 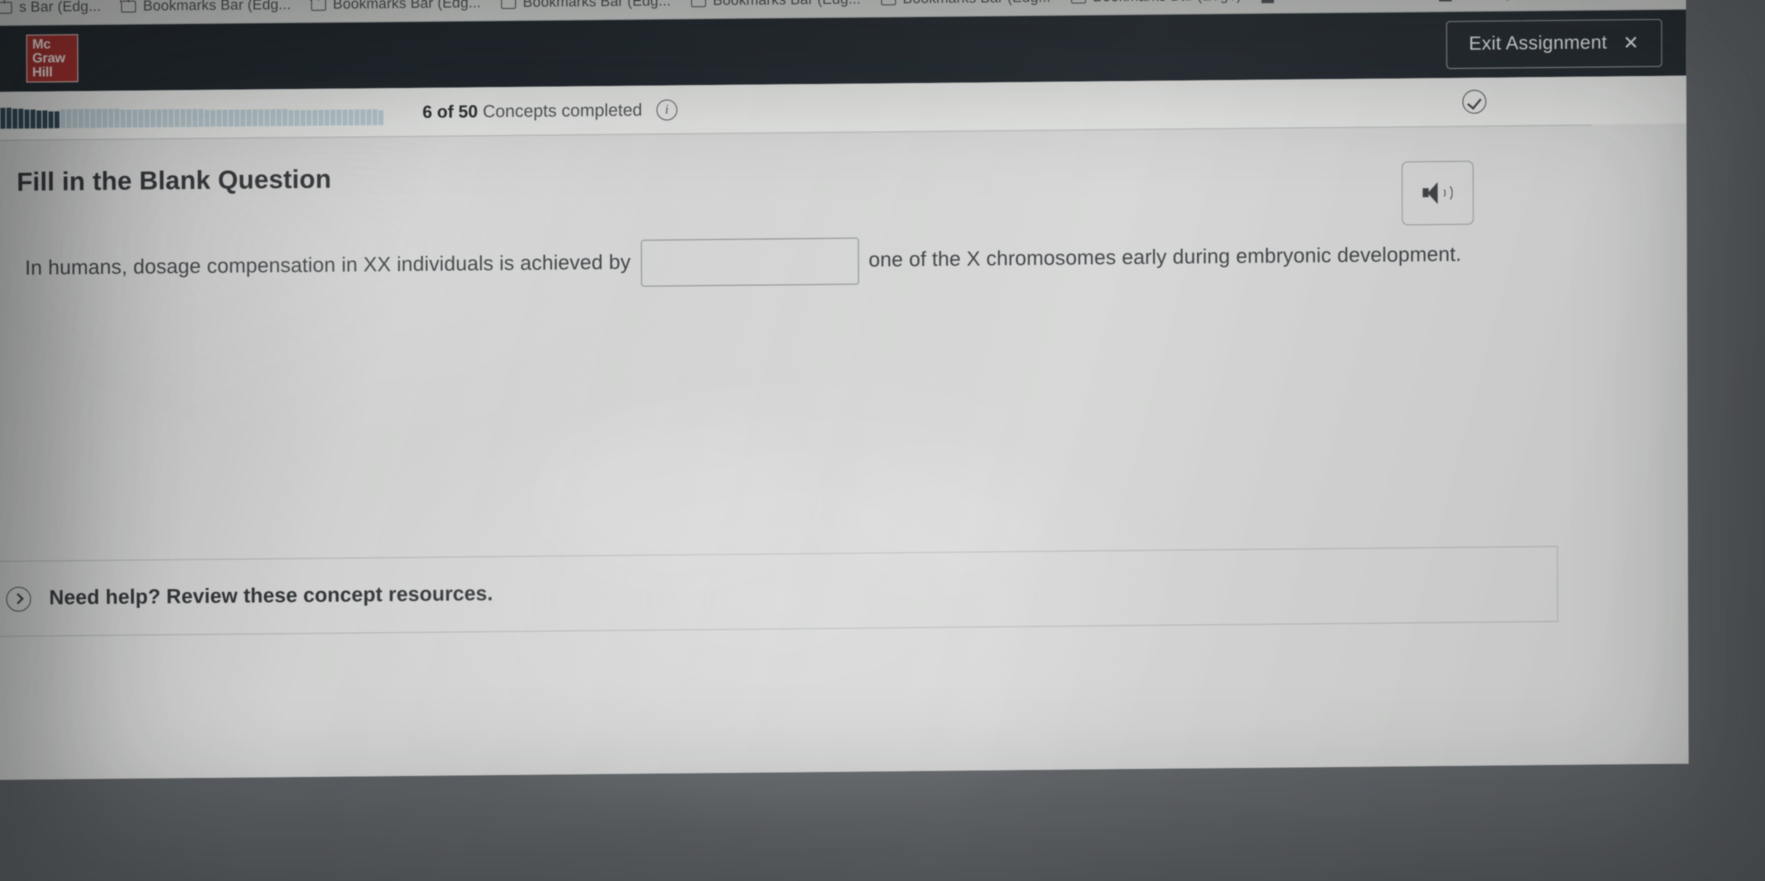 What do you see at coordinates (1631, 43) in the screenshot?
I see `close-icon: ✕` at bounding box center [1631, 43].